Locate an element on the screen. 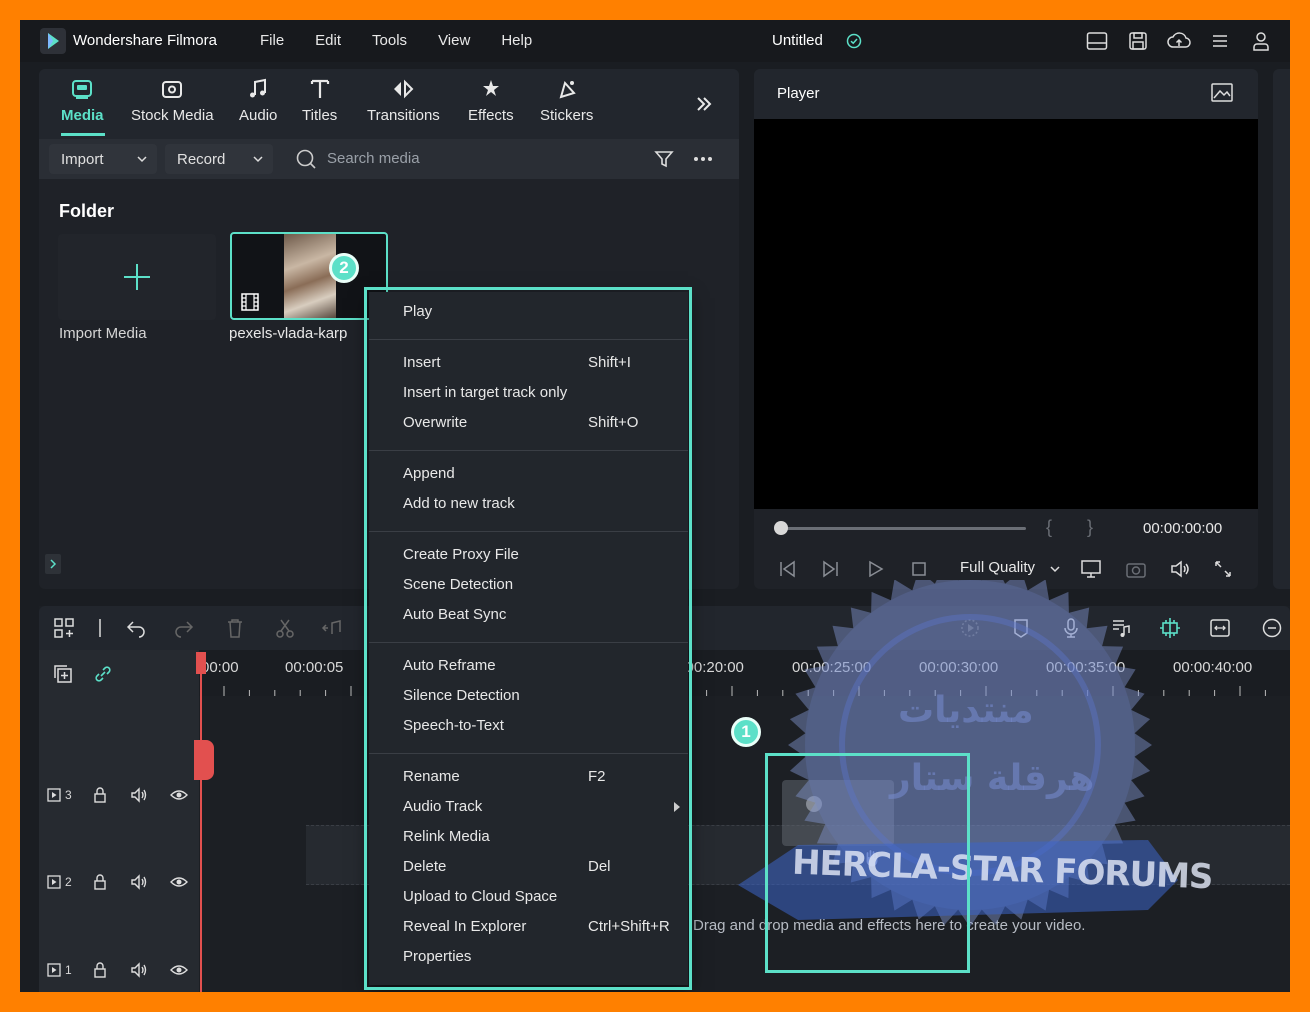 Image resolution: width=1310 pixels, height=1012 pixels. divider-icon is located at coordinates (100, 628).